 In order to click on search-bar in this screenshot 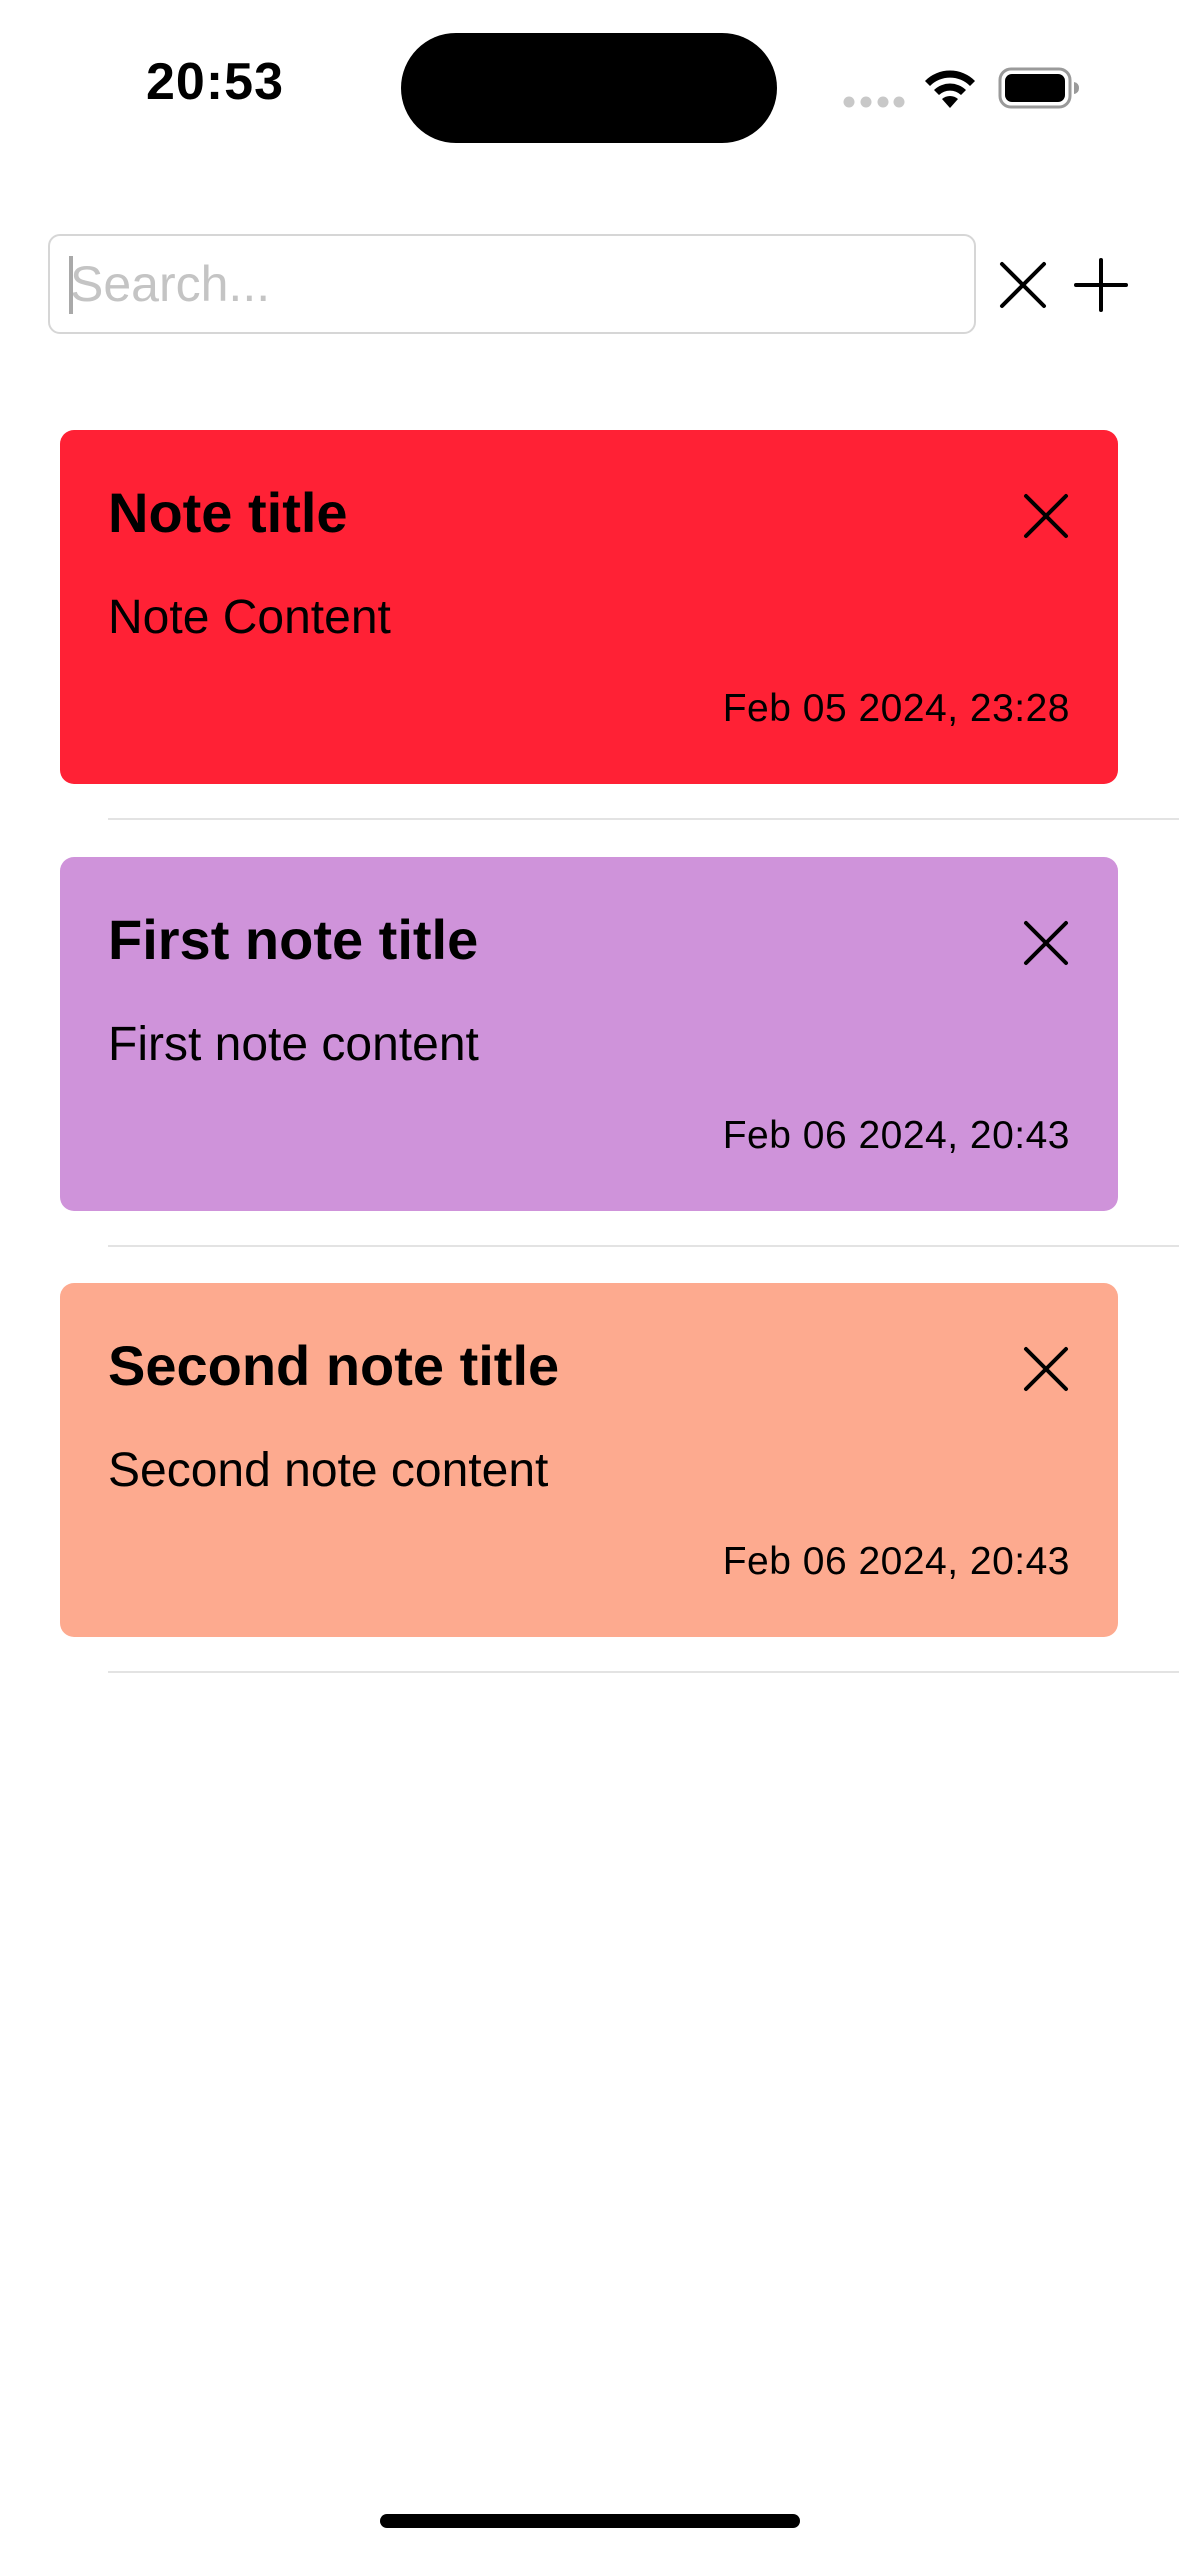, I will do `click(589, 284)`.